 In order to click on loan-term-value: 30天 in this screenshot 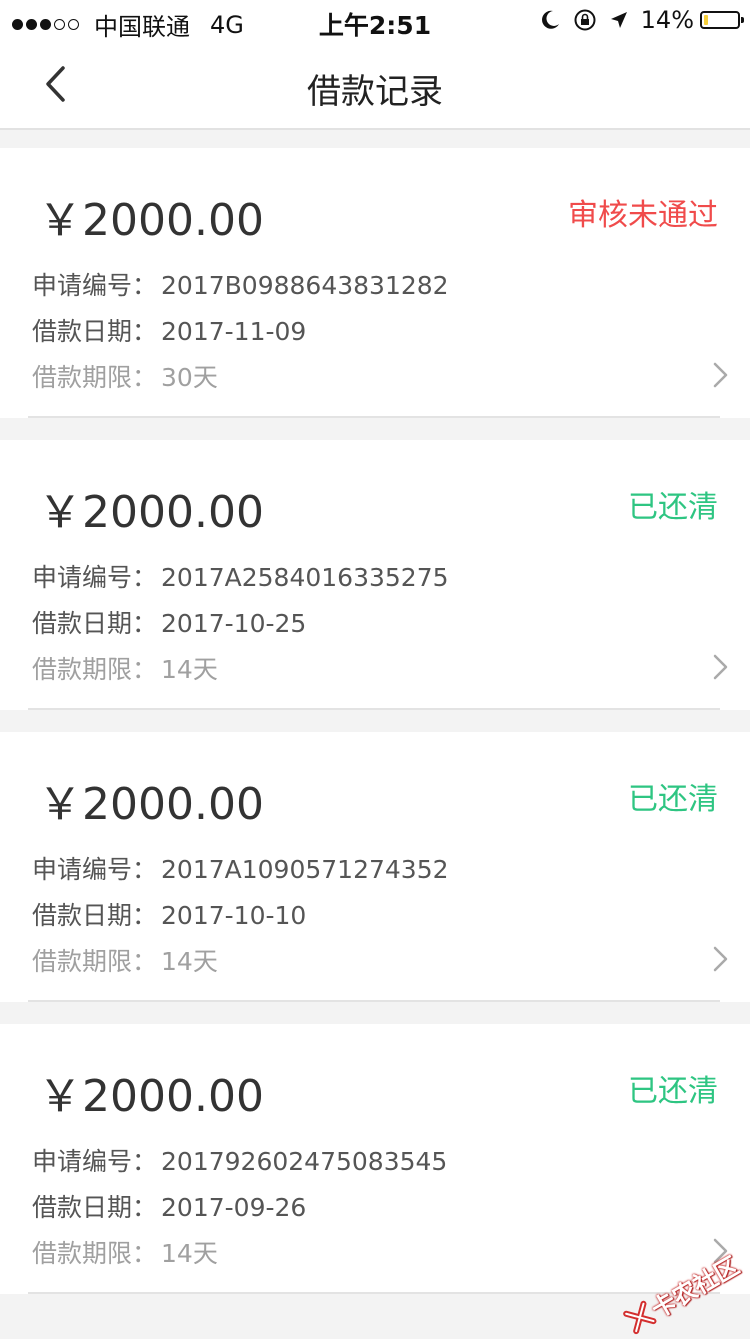, I will do `click(189, 377)`.